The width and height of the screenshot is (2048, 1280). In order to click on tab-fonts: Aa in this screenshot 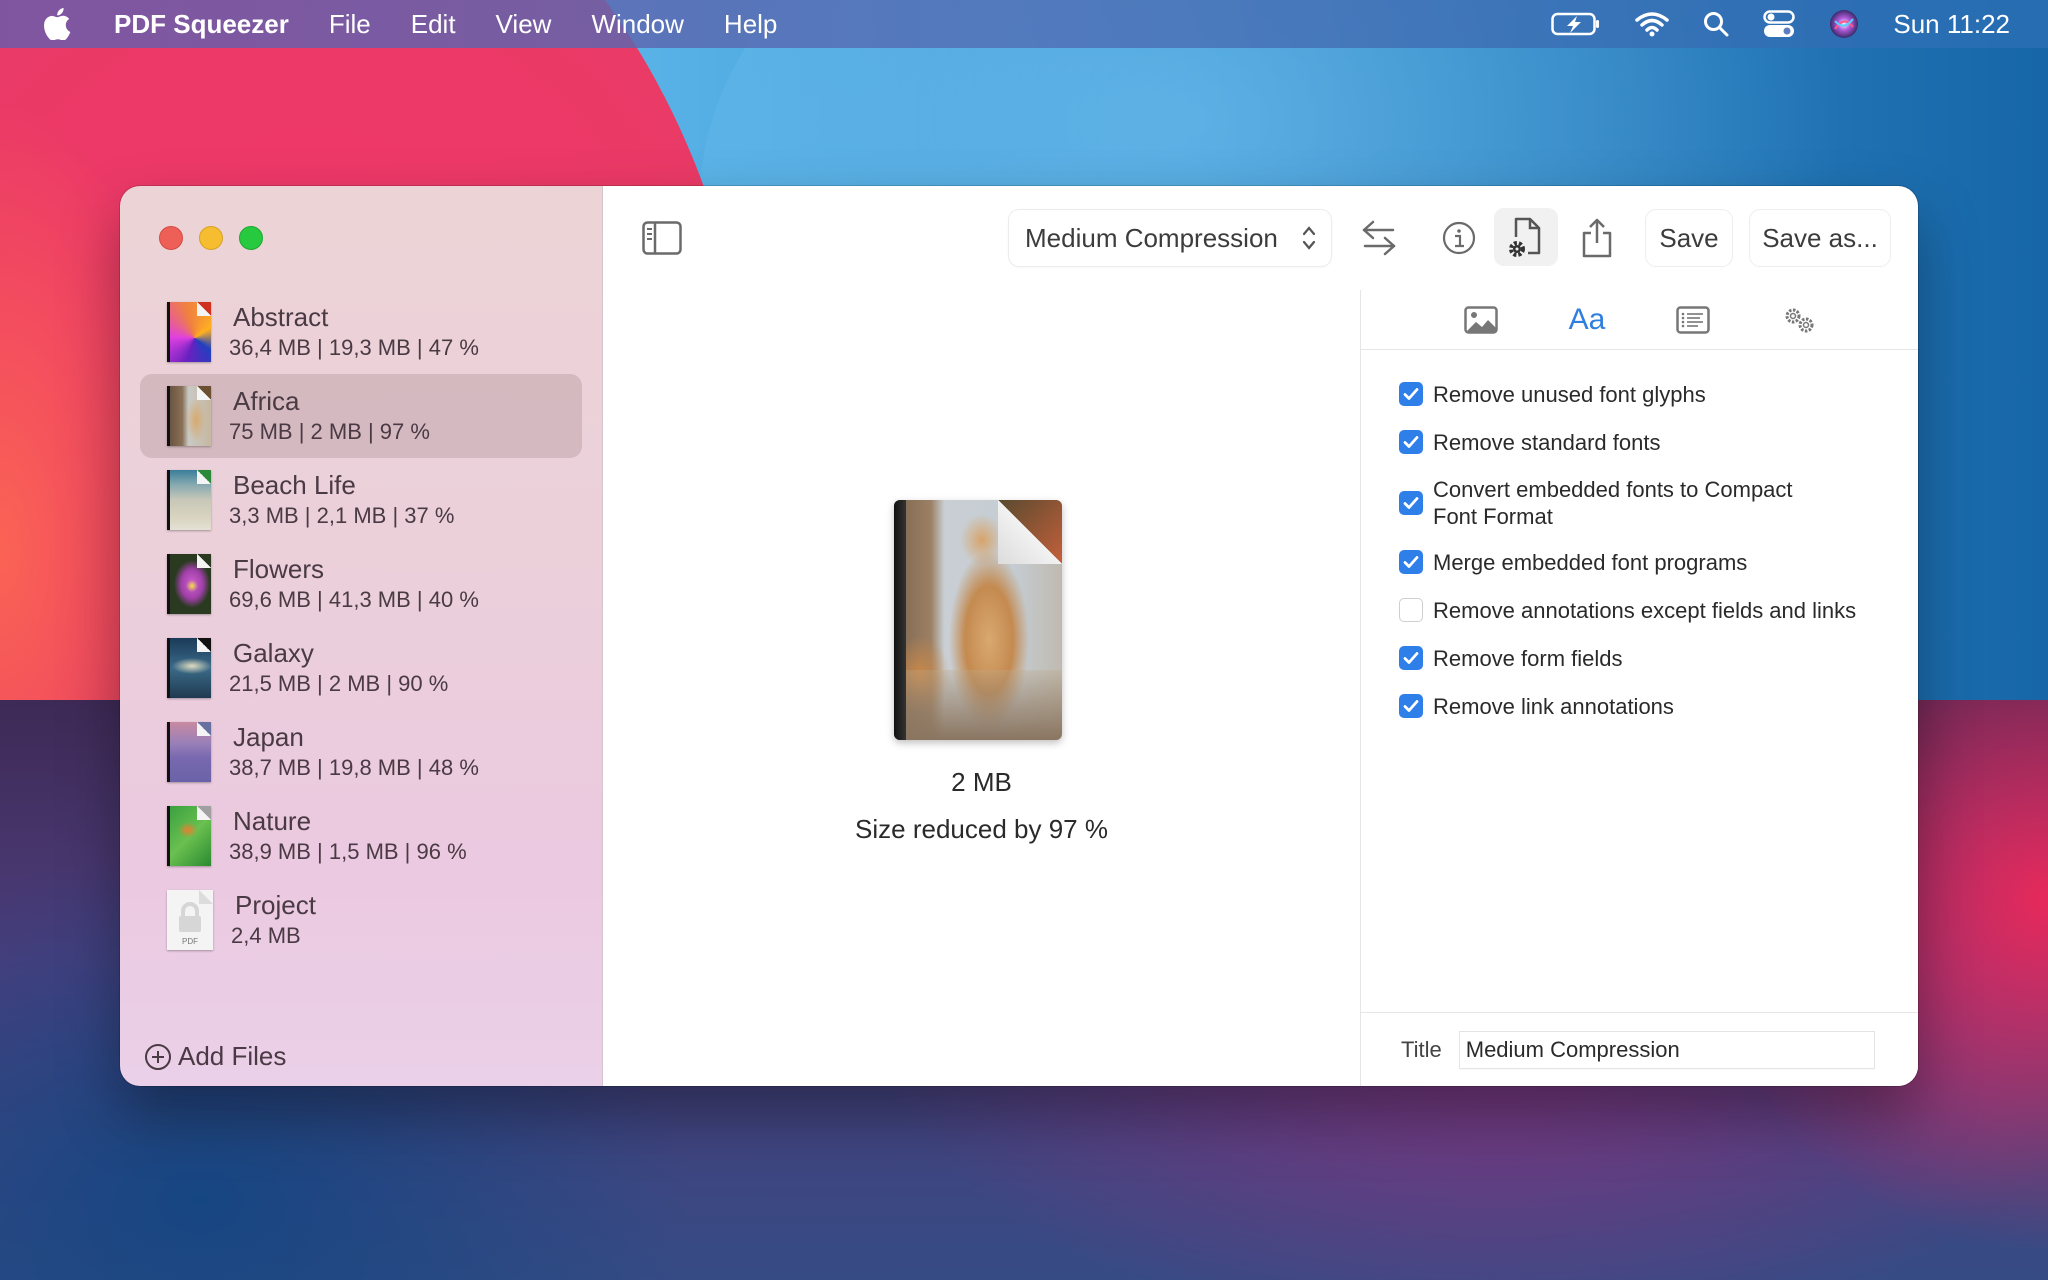, I will do `click(1587, 320)`.